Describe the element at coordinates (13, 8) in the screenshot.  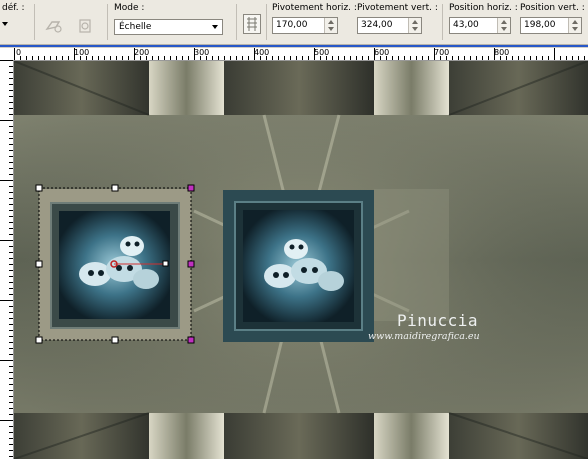
I see `preset-label: déf. :` at that location.